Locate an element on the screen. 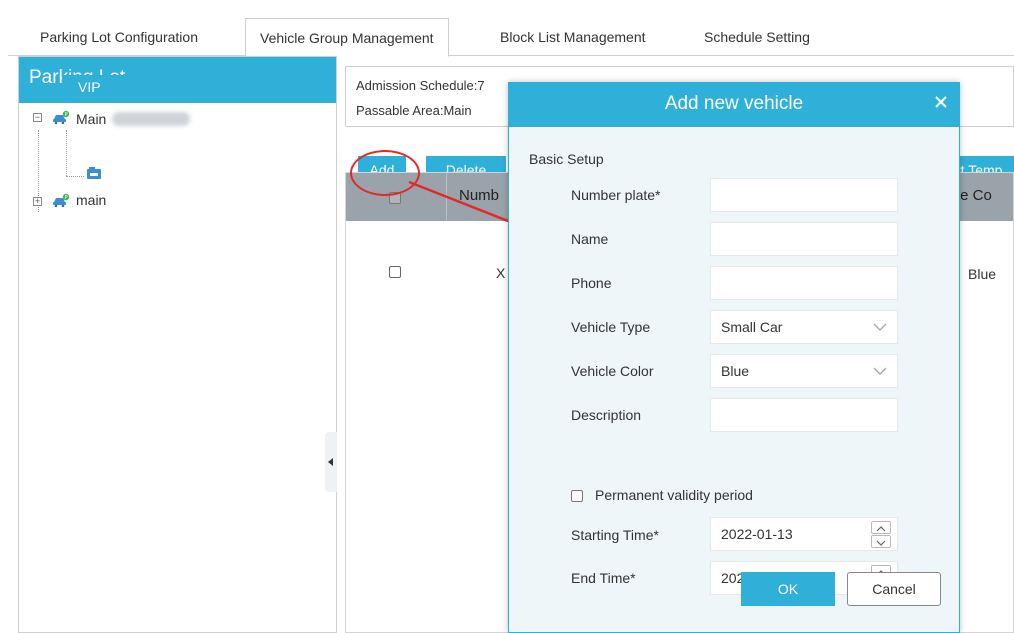 This screenshot has width=1014, height=633. expand-toggle: + is located at coordinates (37, 201).